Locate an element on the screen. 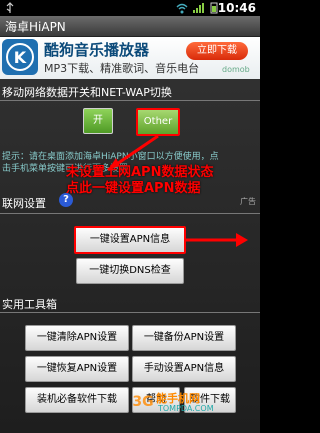 This screenshot has height=433, width=320. usb-icon is located at coordinates (10, 7).